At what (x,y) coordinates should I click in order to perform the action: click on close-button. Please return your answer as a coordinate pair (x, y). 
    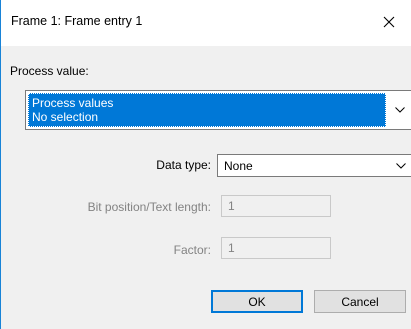
    Looking at the image, I should click on (389, 22).